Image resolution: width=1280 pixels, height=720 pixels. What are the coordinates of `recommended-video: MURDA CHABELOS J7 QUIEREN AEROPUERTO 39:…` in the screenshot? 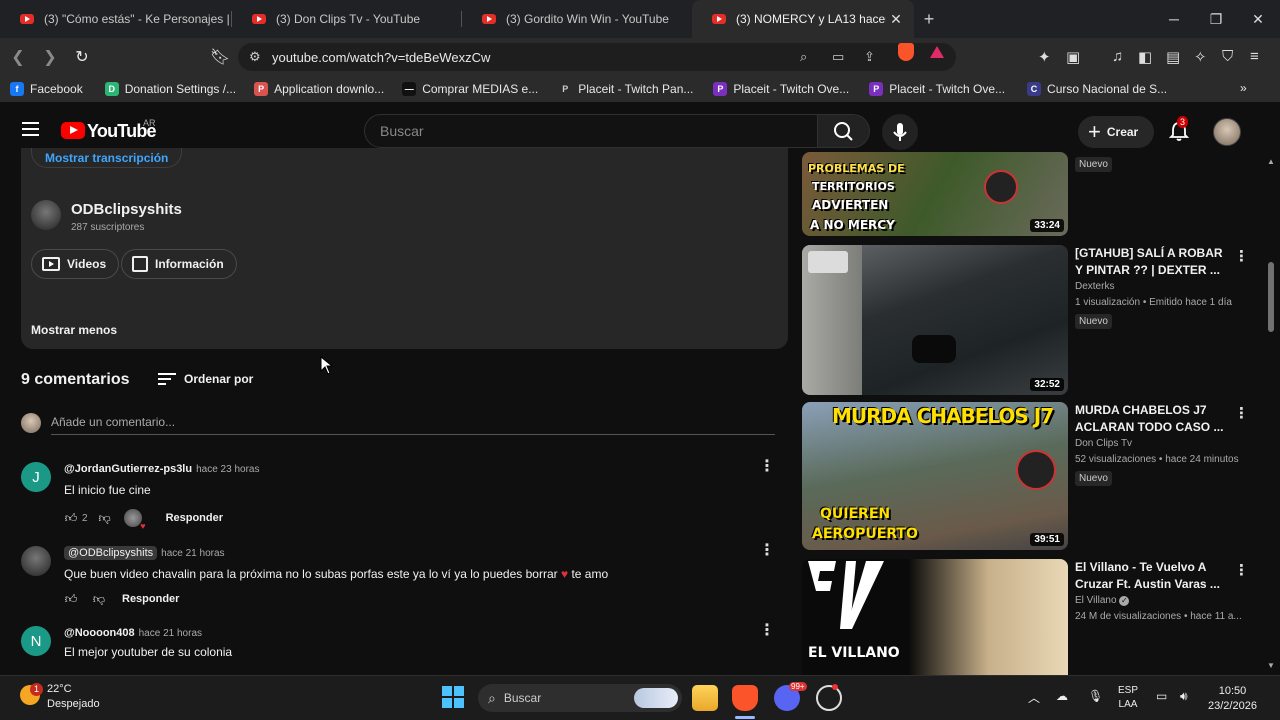 It's located at (1032, 476).